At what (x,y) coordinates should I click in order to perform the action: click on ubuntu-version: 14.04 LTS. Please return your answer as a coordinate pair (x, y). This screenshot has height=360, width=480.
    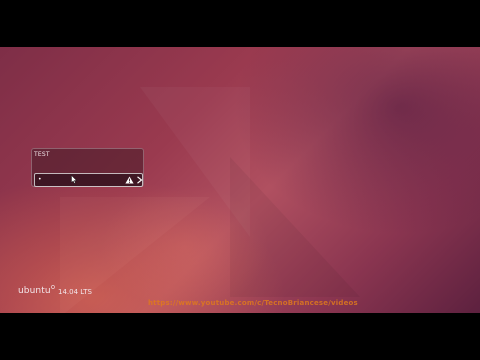
    Looking at the image, I should click on (75, 292).